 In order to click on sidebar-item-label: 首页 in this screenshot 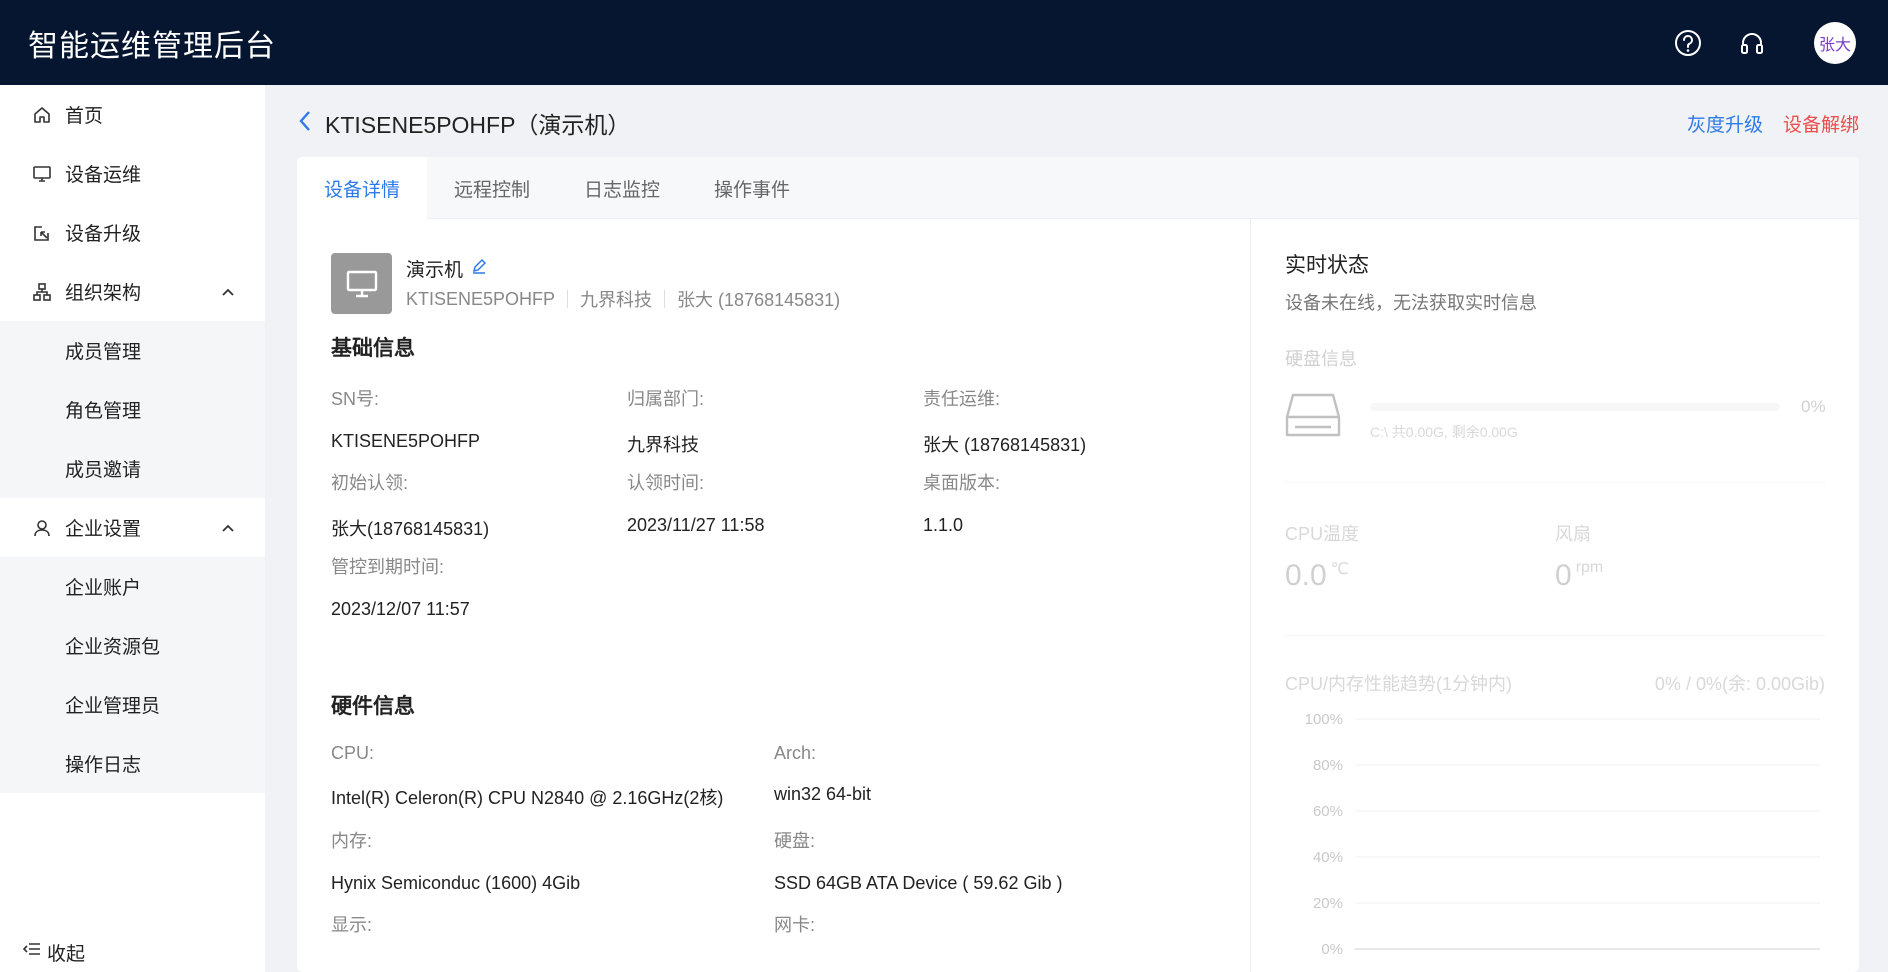, I will do `click(84, 116)`.